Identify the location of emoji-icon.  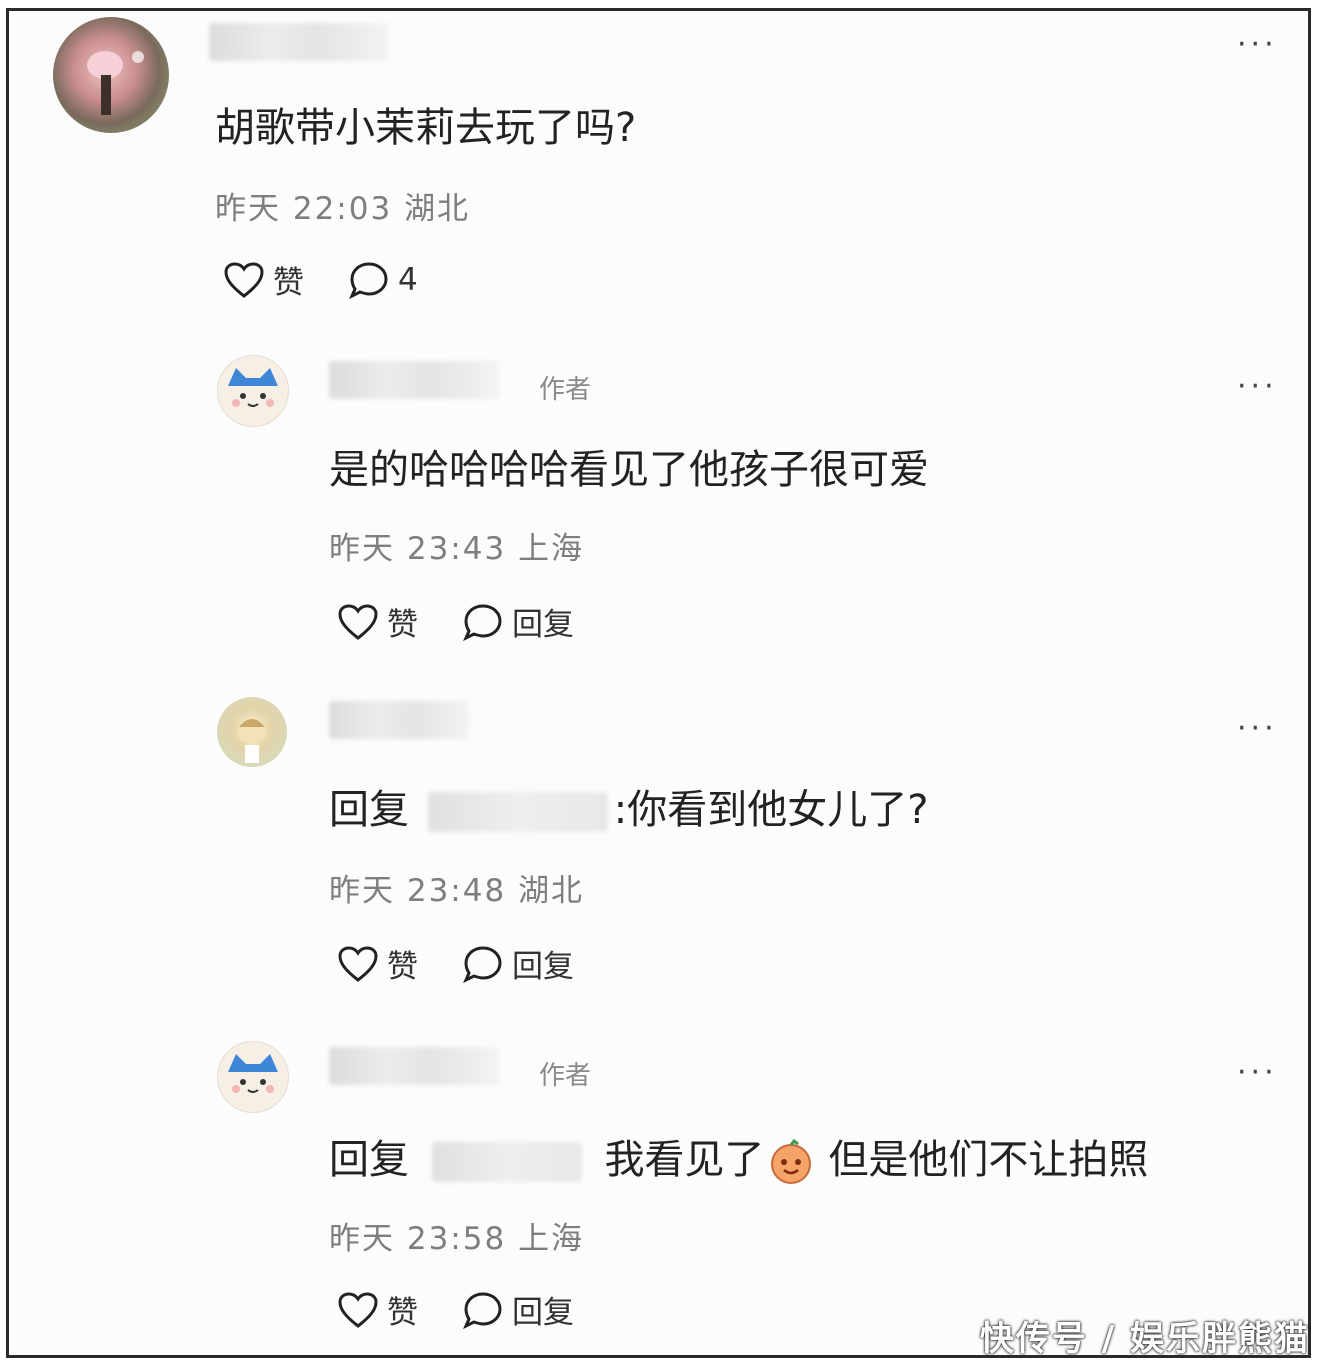
(791, 1161).